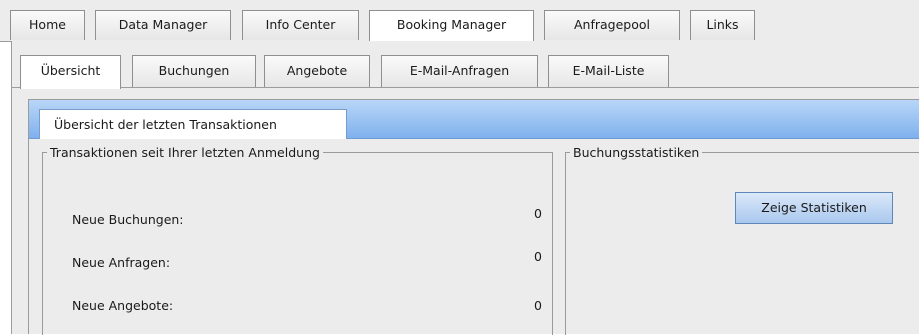 The image size is (919, 335). What do you see at coordinates (121, 262) in the screenshot?
I see `new-requests-label: Neue Anfragen:` at bounding box center [121, 262].